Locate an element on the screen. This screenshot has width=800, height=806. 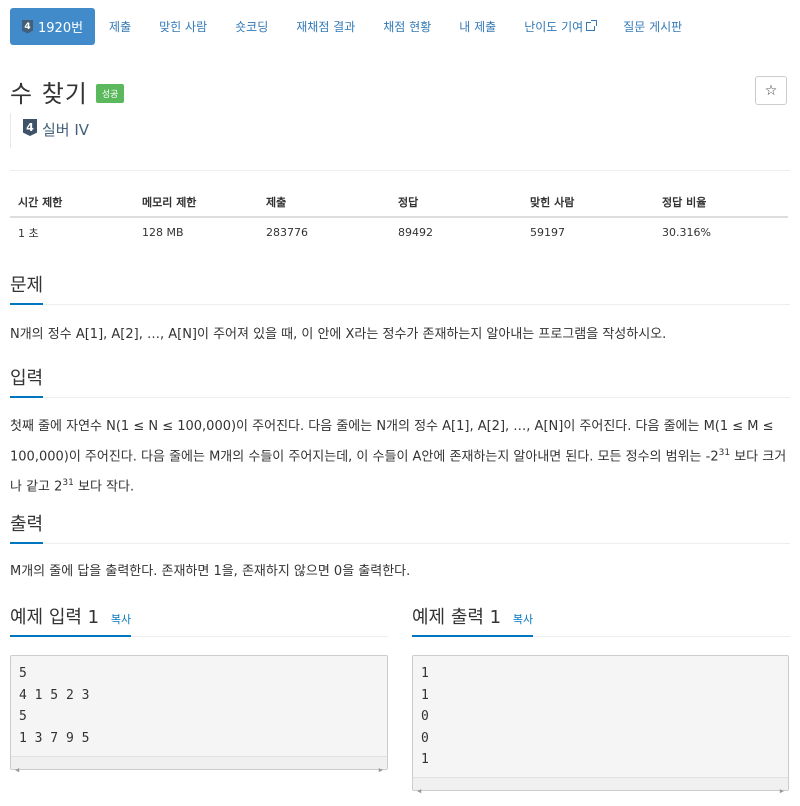
section-problem: 문제 is located at coordinates (400, 288).